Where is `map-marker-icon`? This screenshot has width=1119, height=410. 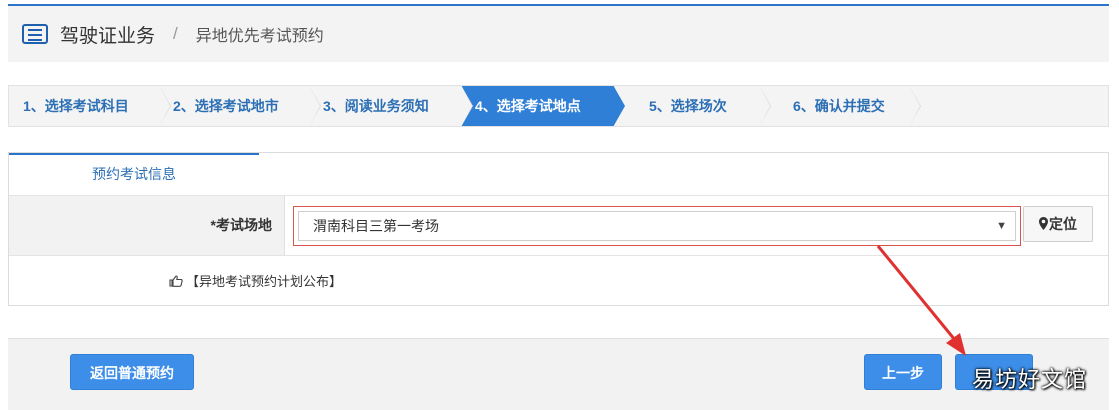 map-marker-icon is located at coordinates (1043, 223).